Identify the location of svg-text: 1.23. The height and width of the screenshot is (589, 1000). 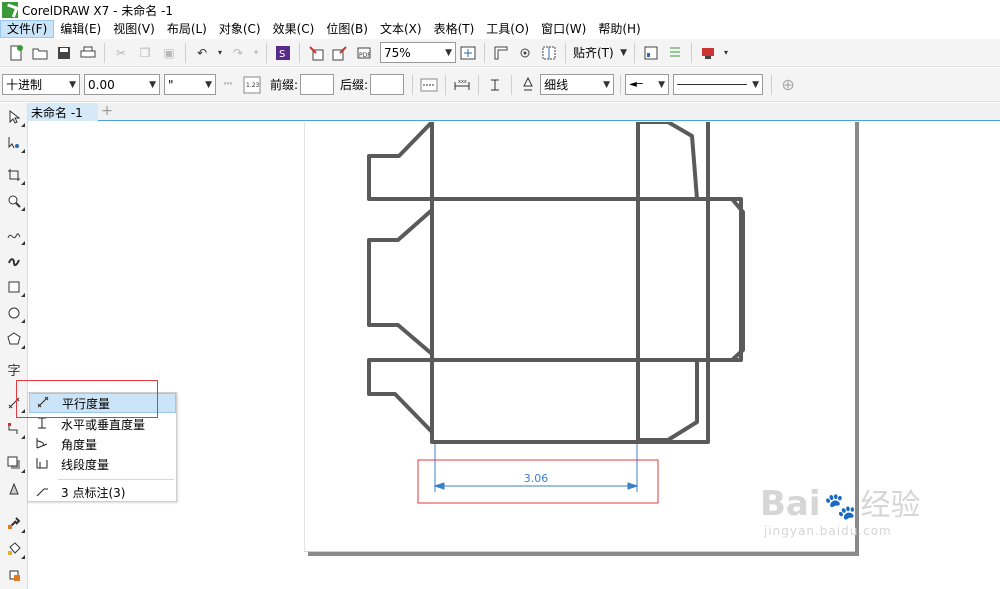
(253, 85).